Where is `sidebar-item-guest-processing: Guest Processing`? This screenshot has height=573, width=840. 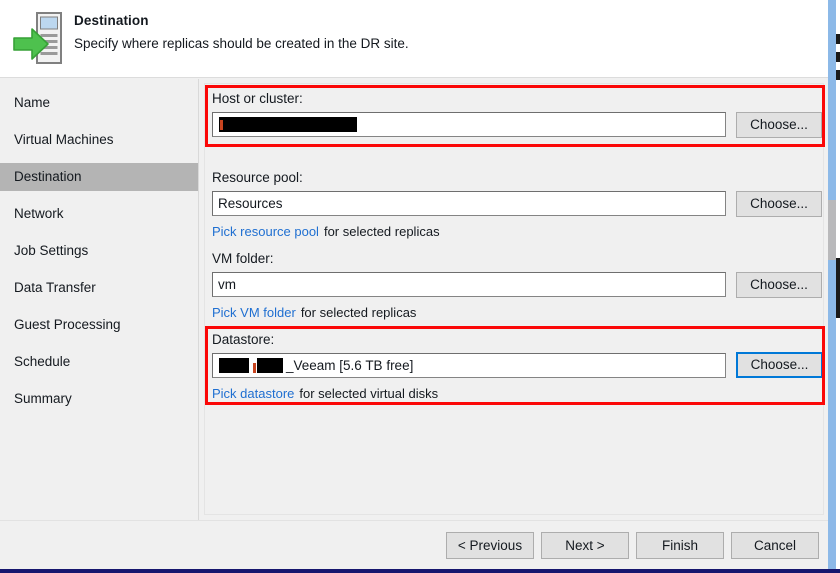
sidebar-item-guest-processing: Guest Processing is located at coordinates (99, 325).